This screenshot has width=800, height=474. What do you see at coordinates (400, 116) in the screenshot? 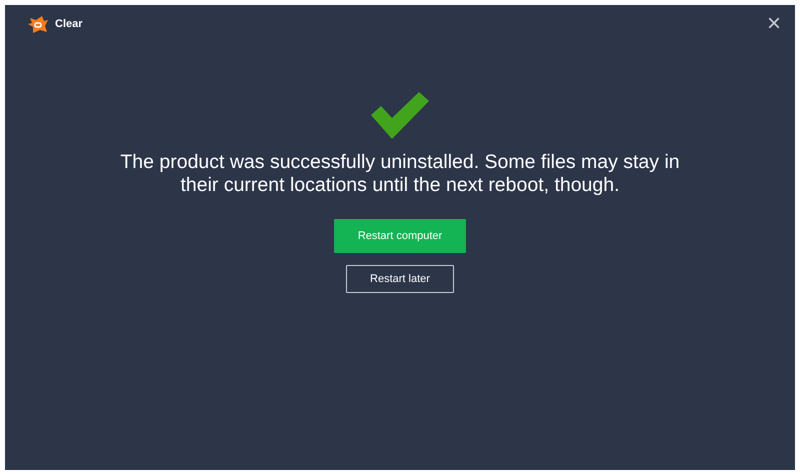
I see `checkmark-icon` at bounding box center [400, 116].